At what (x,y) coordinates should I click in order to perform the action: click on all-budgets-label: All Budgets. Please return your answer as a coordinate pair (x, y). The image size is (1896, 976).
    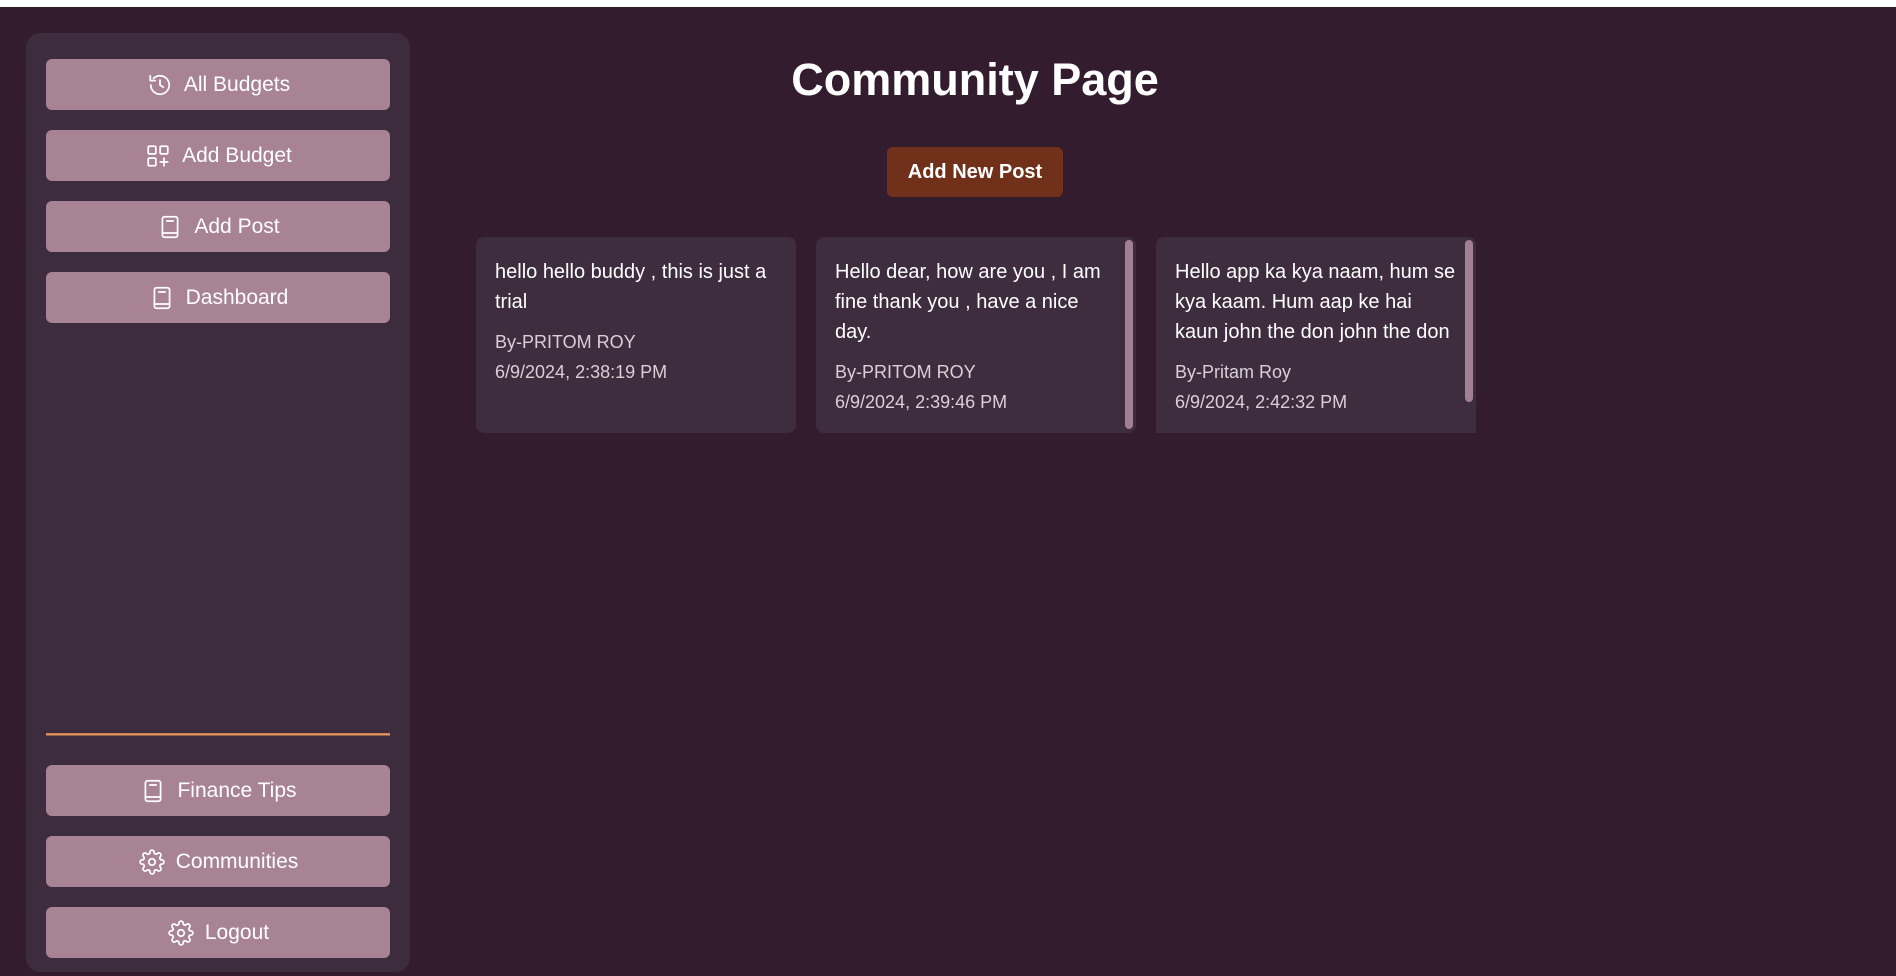
    Looking at the image, I should click on (237, 84).